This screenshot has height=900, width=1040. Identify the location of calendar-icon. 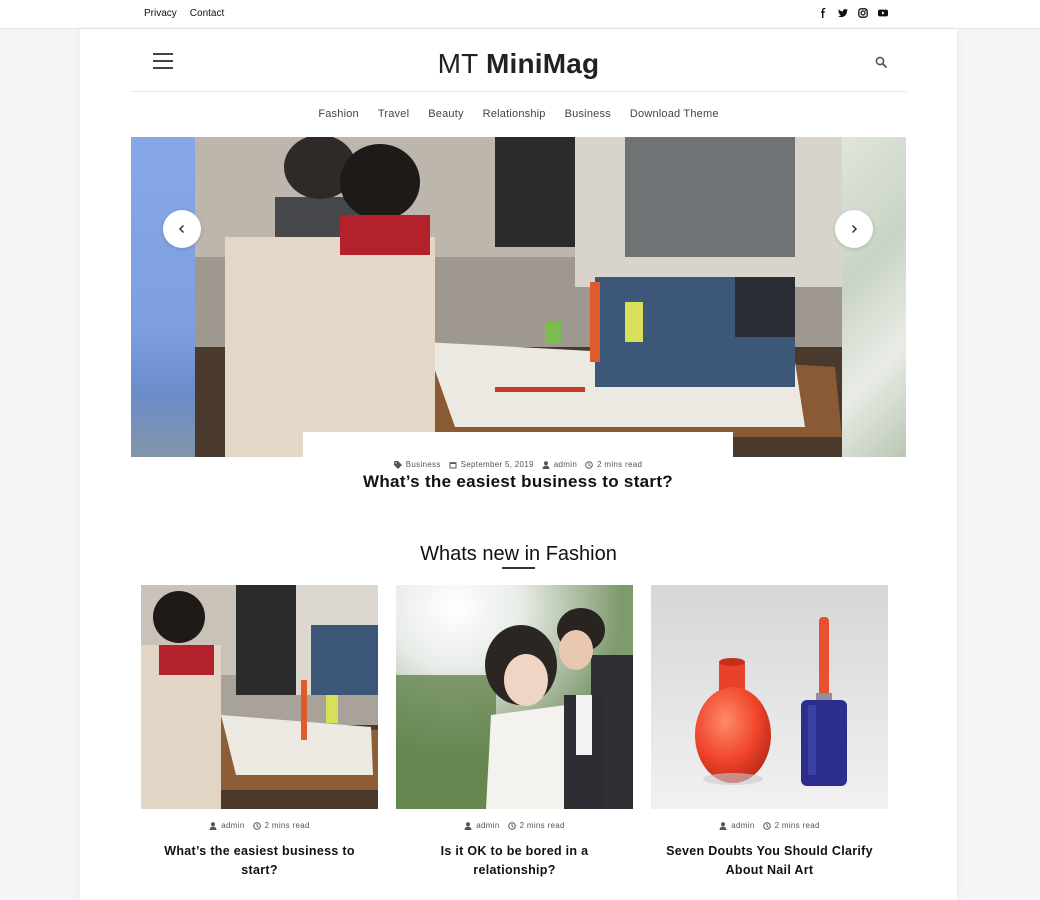
(453, 464).